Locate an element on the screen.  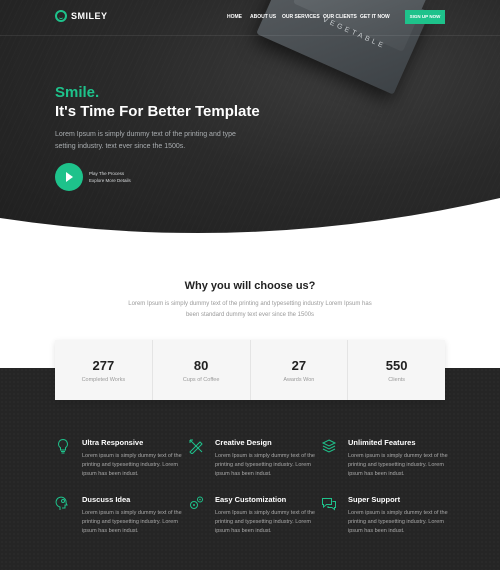
sign-up-button: SIGN UP NOW is located at coordinates (425, 17).